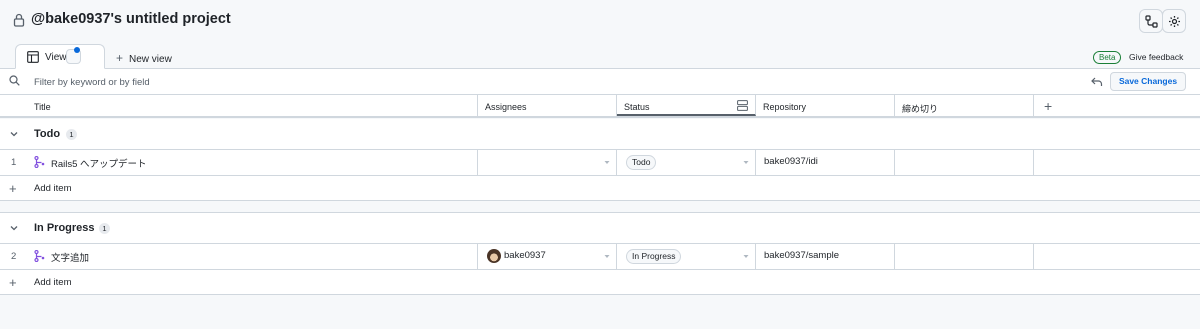 The height and width of the screenshot is (329, 1200). Describe the element at coordinates (964, 105) in the screenshot. I see `column-deadline: 締め切り` at that location.